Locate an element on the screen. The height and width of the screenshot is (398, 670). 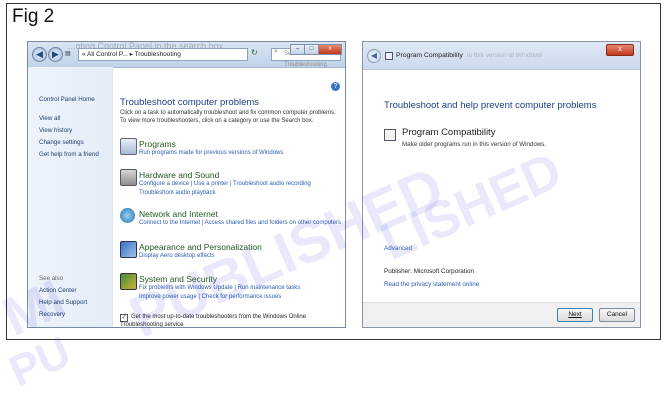
search-icon: ⌕ is located at coordinates (276, 51).